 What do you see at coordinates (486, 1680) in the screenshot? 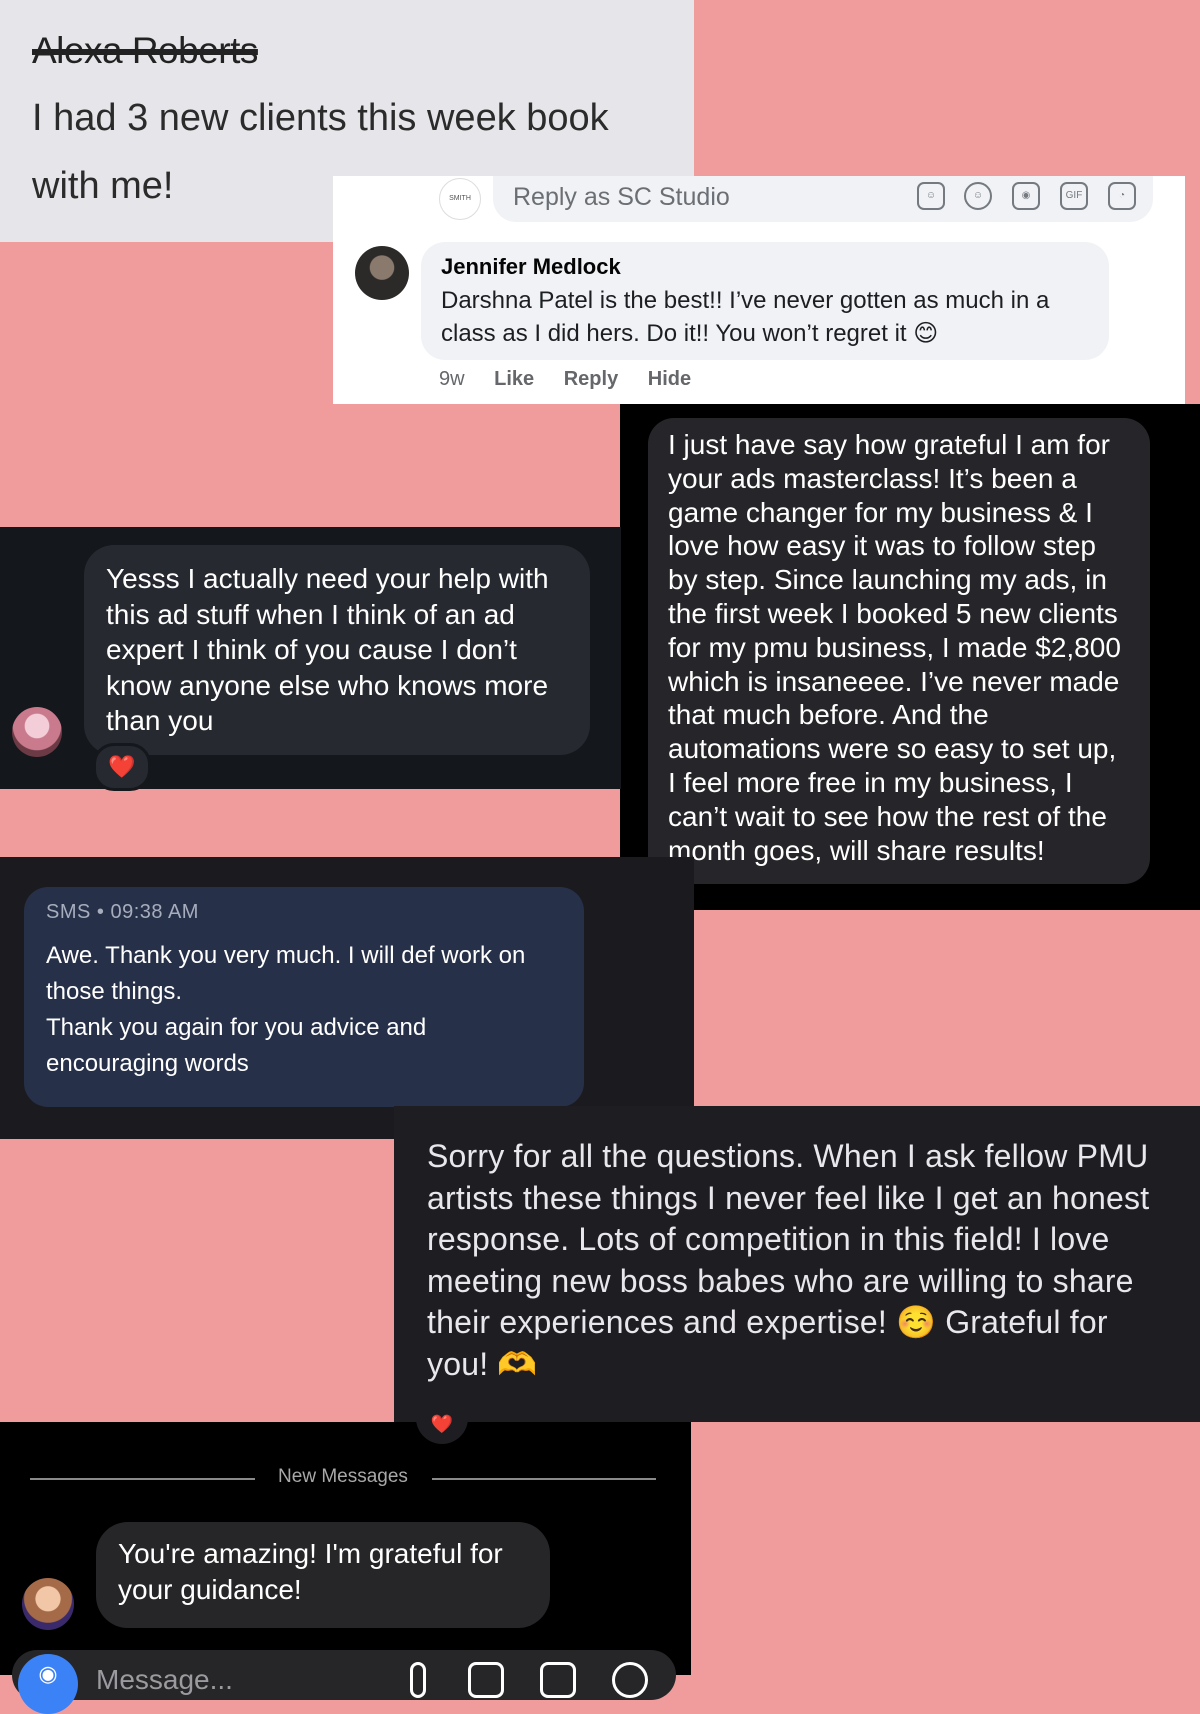
I see `image-icon` at bounding box center [486, 1680].